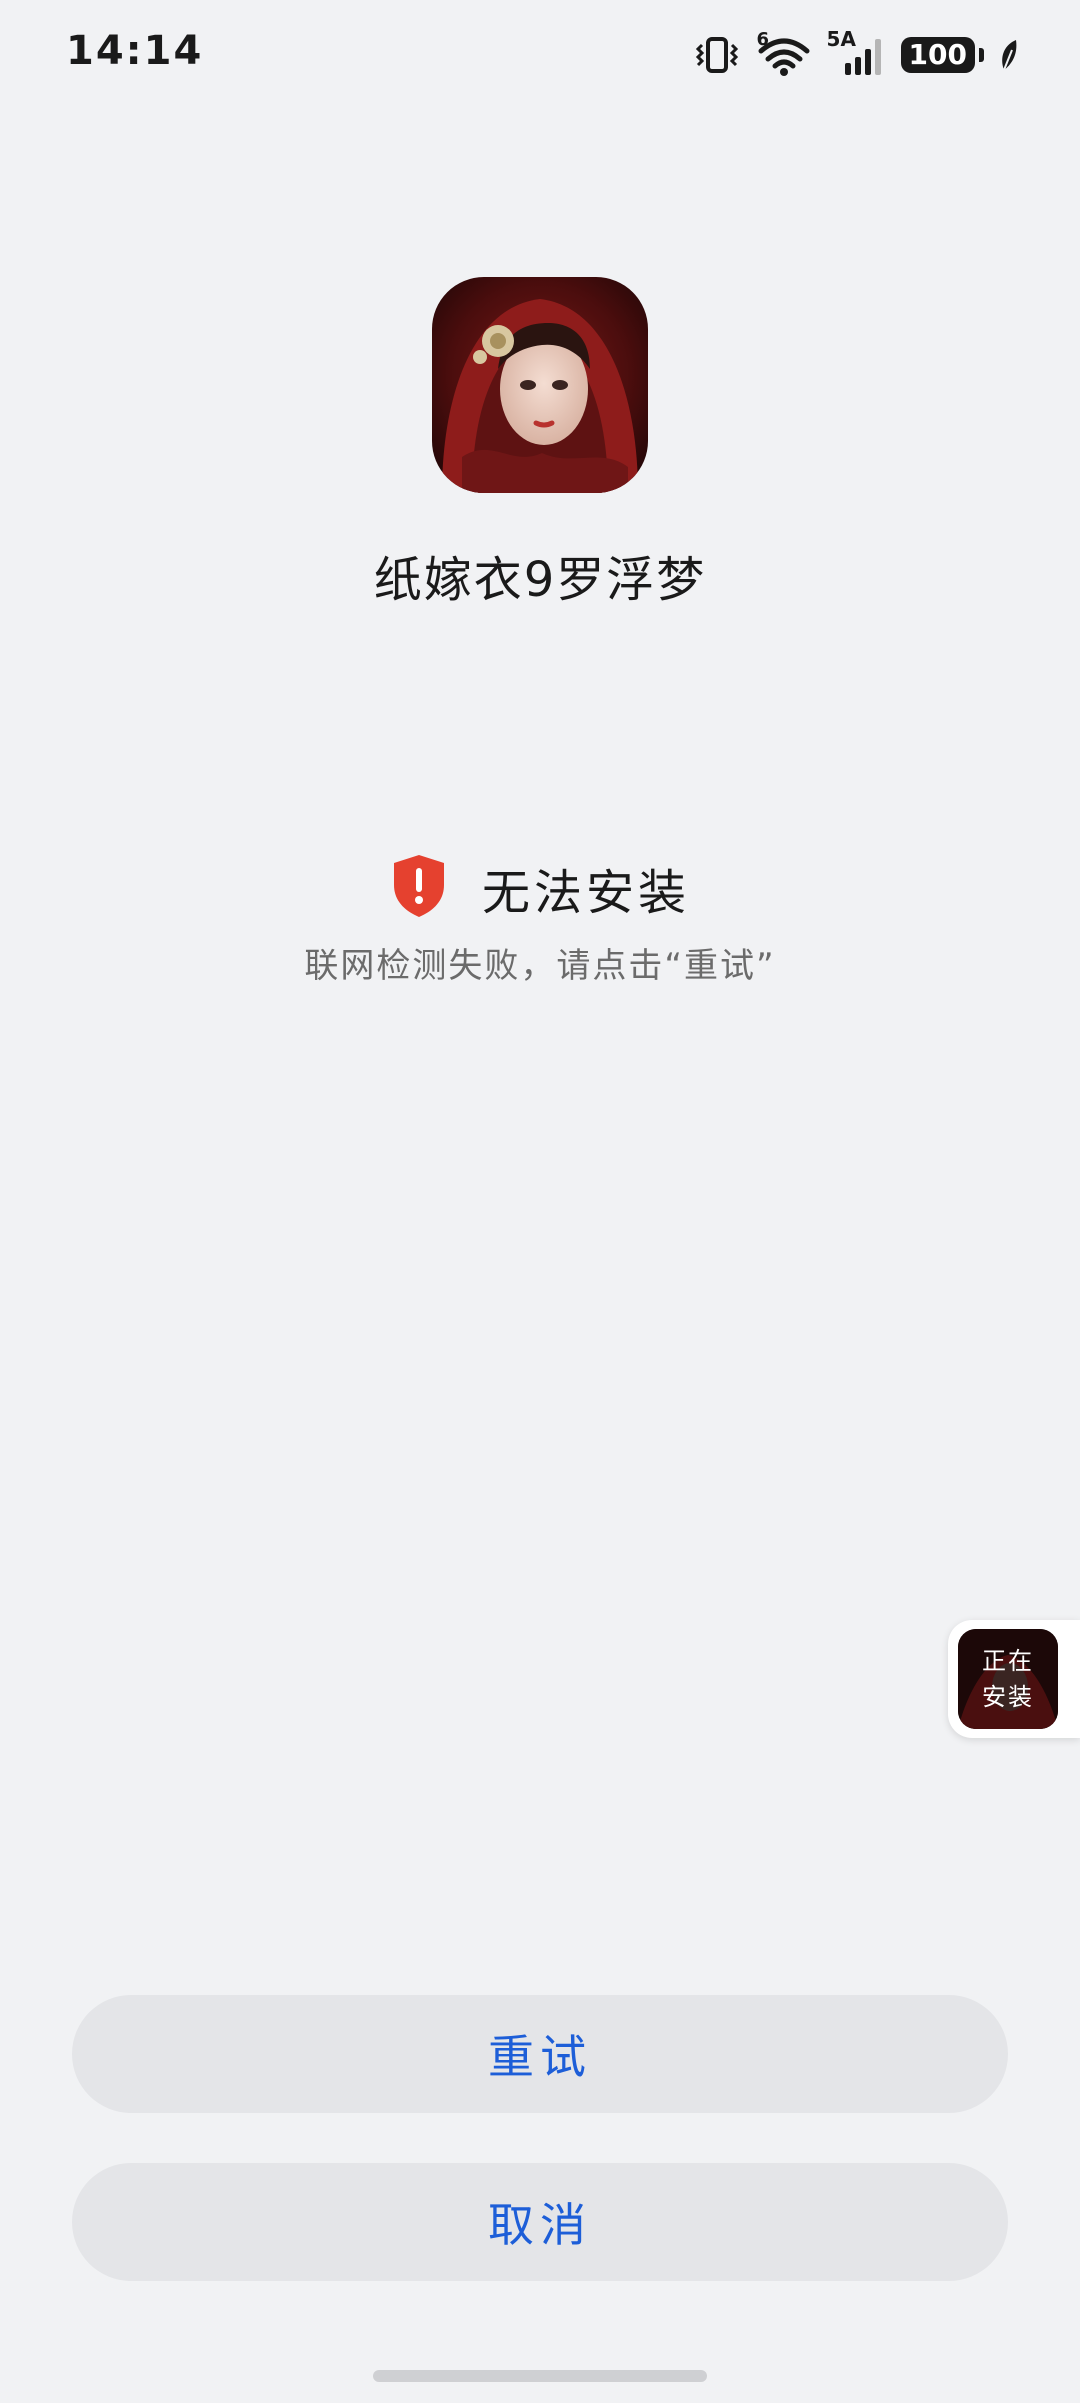 This screenshot has height=2403, width=1080. I want to click on status-time: 14:14, so click(135, 51).